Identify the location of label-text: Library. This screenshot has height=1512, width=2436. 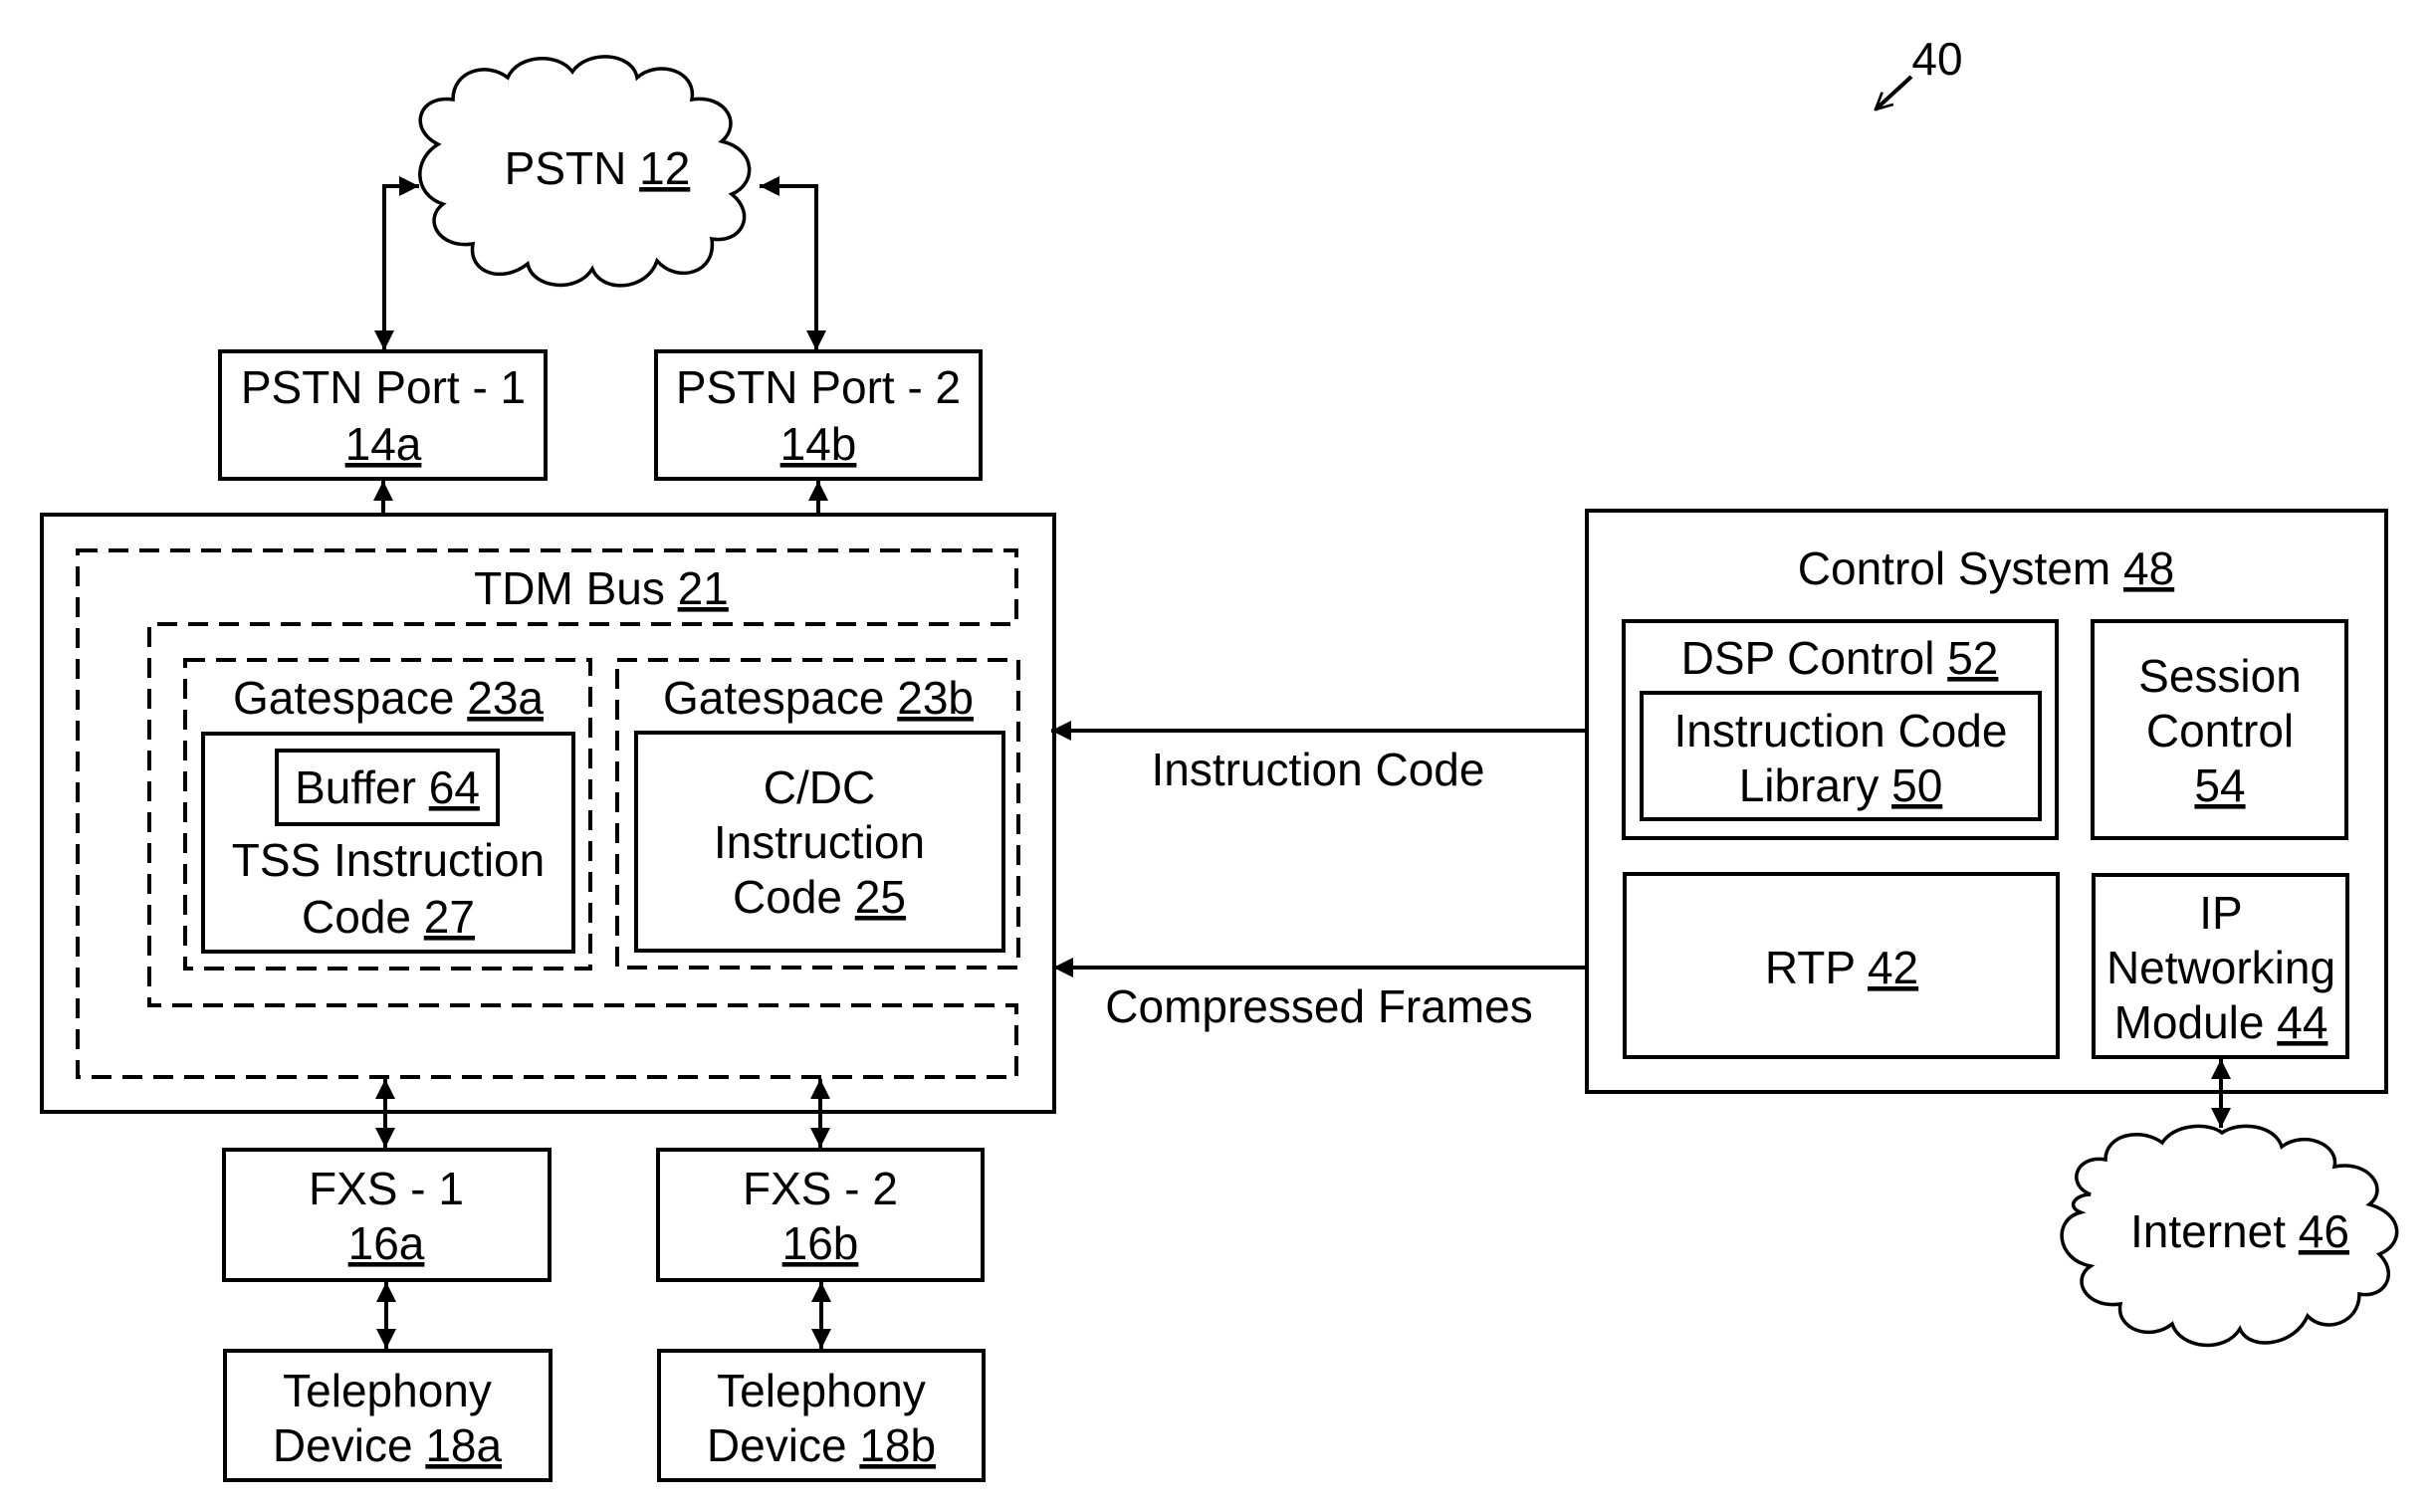
(1815, 785).